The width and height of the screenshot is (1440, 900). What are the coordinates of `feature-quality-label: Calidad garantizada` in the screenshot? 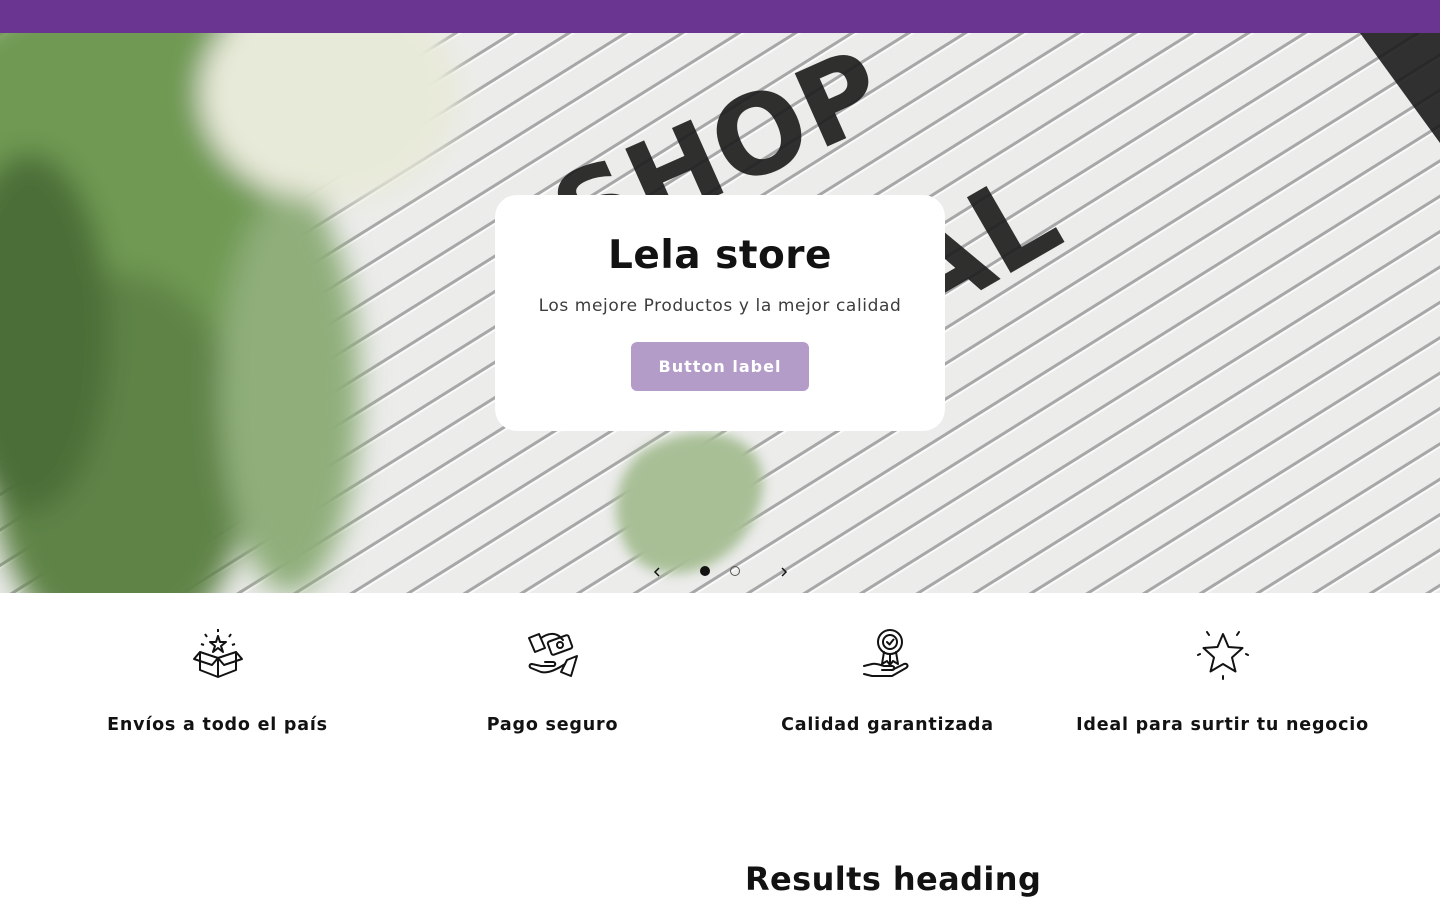 It's located at (887, 725).